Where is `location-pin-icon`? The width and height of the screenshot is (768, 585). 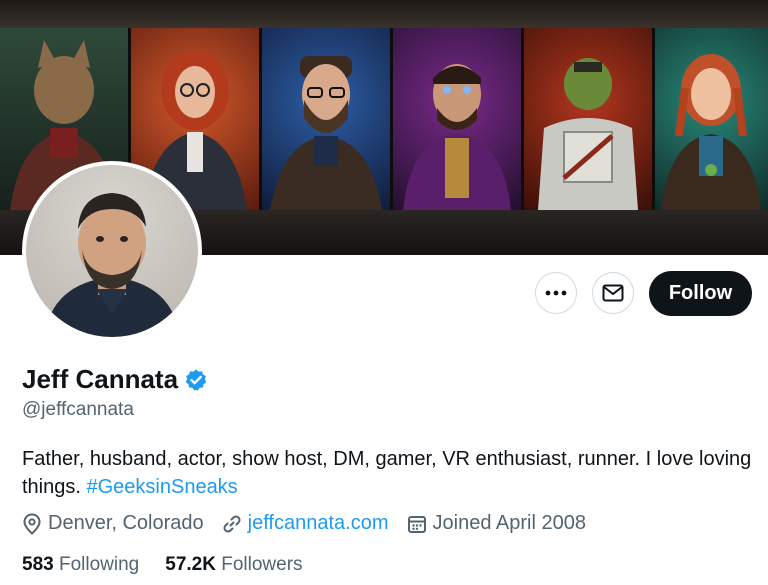 location-pin-icon is located at coordinates (32, 523).